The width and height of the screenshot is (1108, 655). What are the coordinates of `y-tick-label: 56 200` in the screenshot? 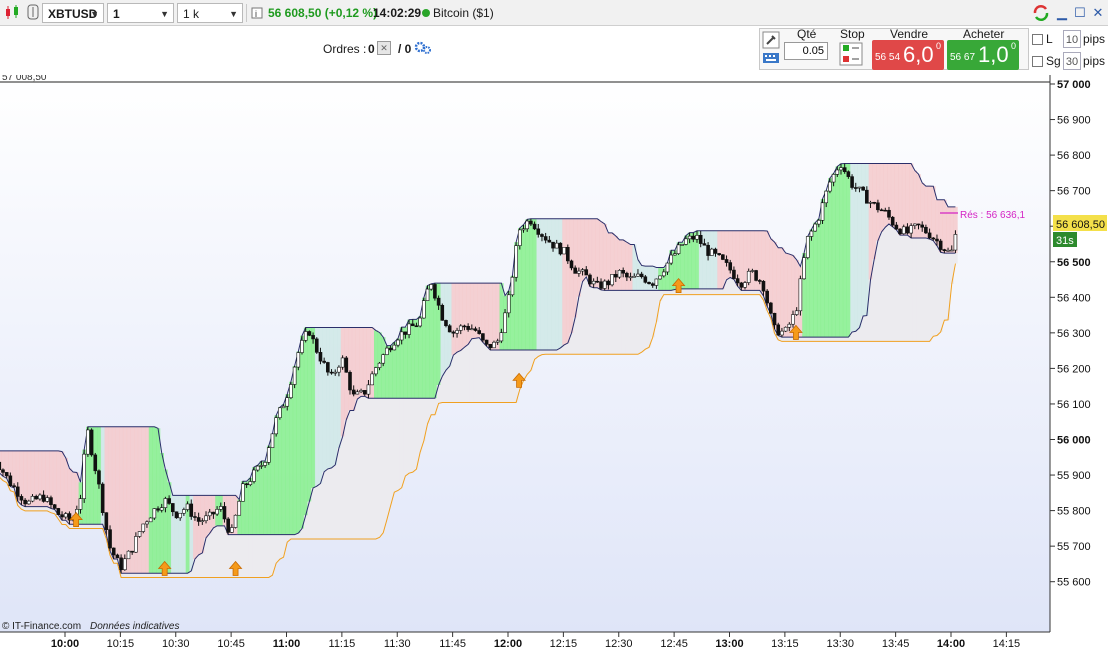 It's located at (1074, 369).